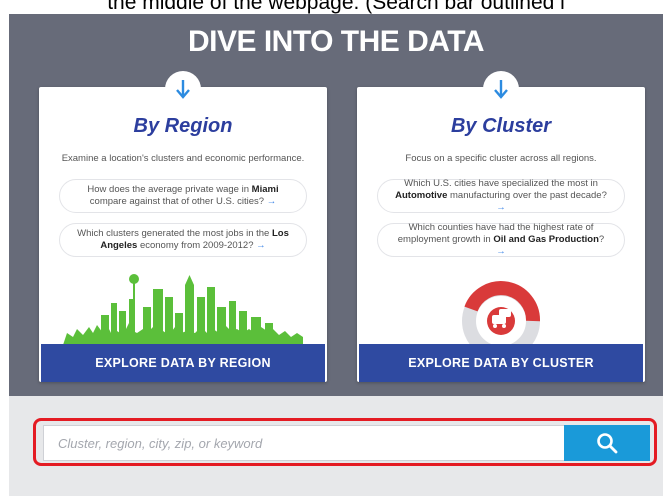 This screenshot has height=496, width=672. I want to click on car-donut-illustration, so click(501, 313).